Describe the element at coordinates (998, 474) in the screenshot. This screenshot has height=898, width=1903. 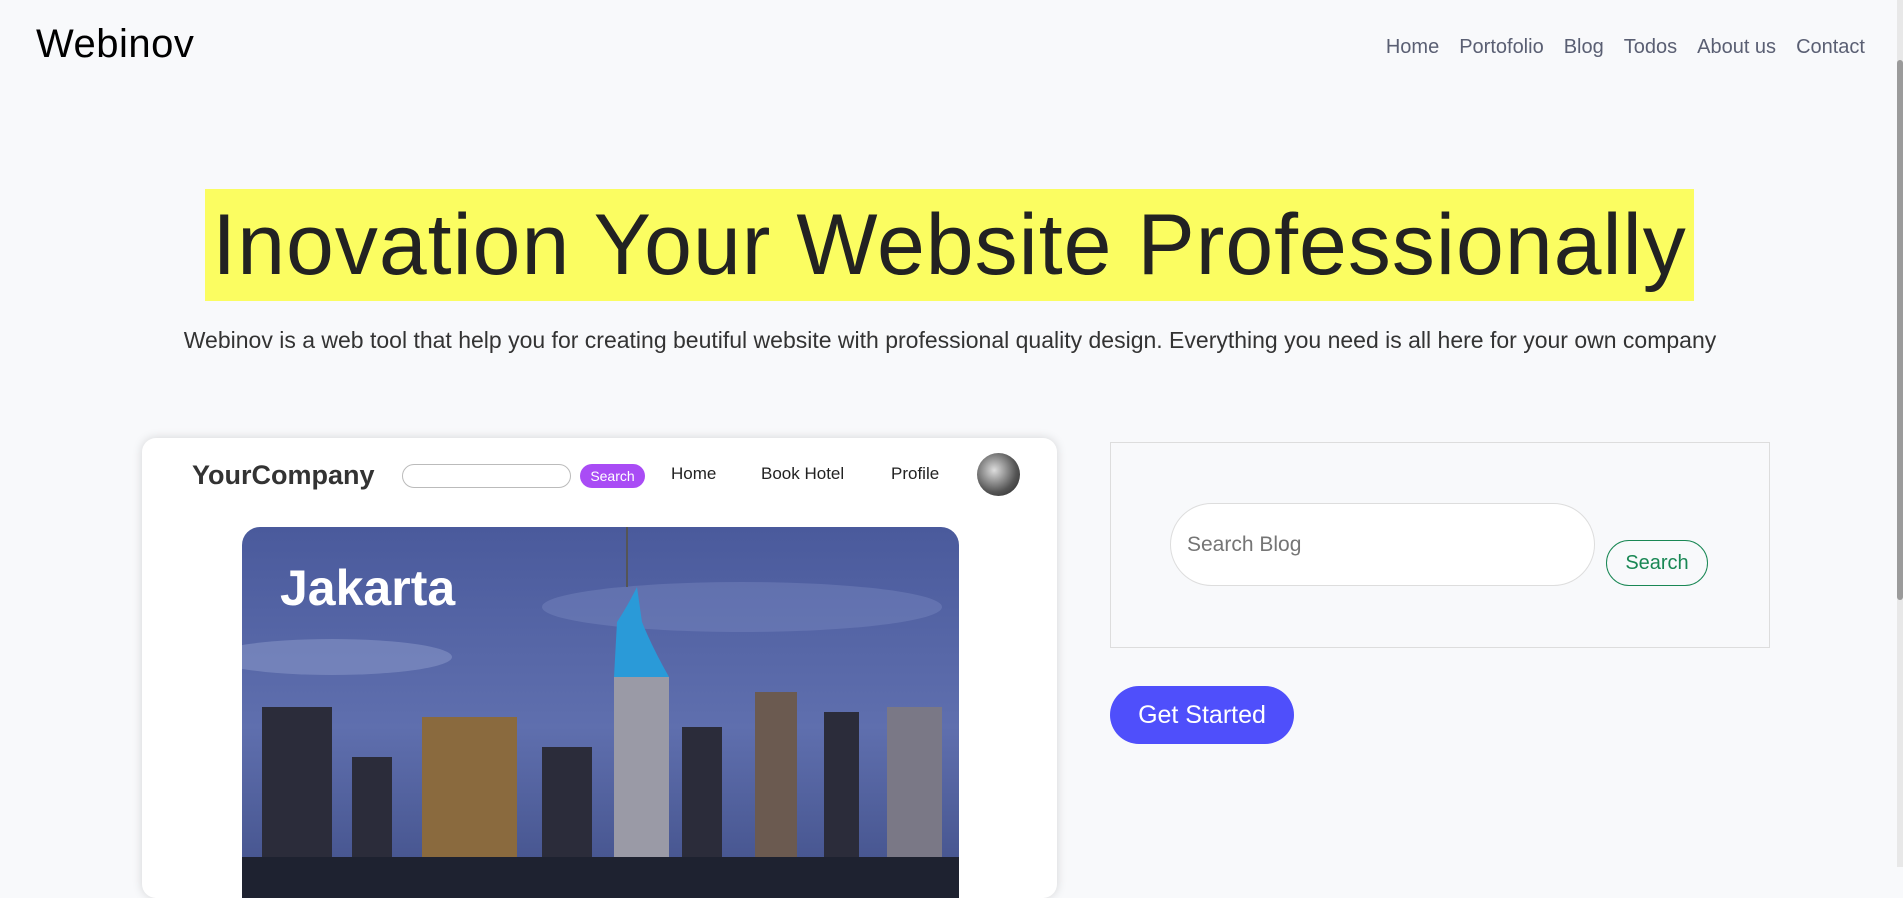
I see `preview-avatar` at that location.